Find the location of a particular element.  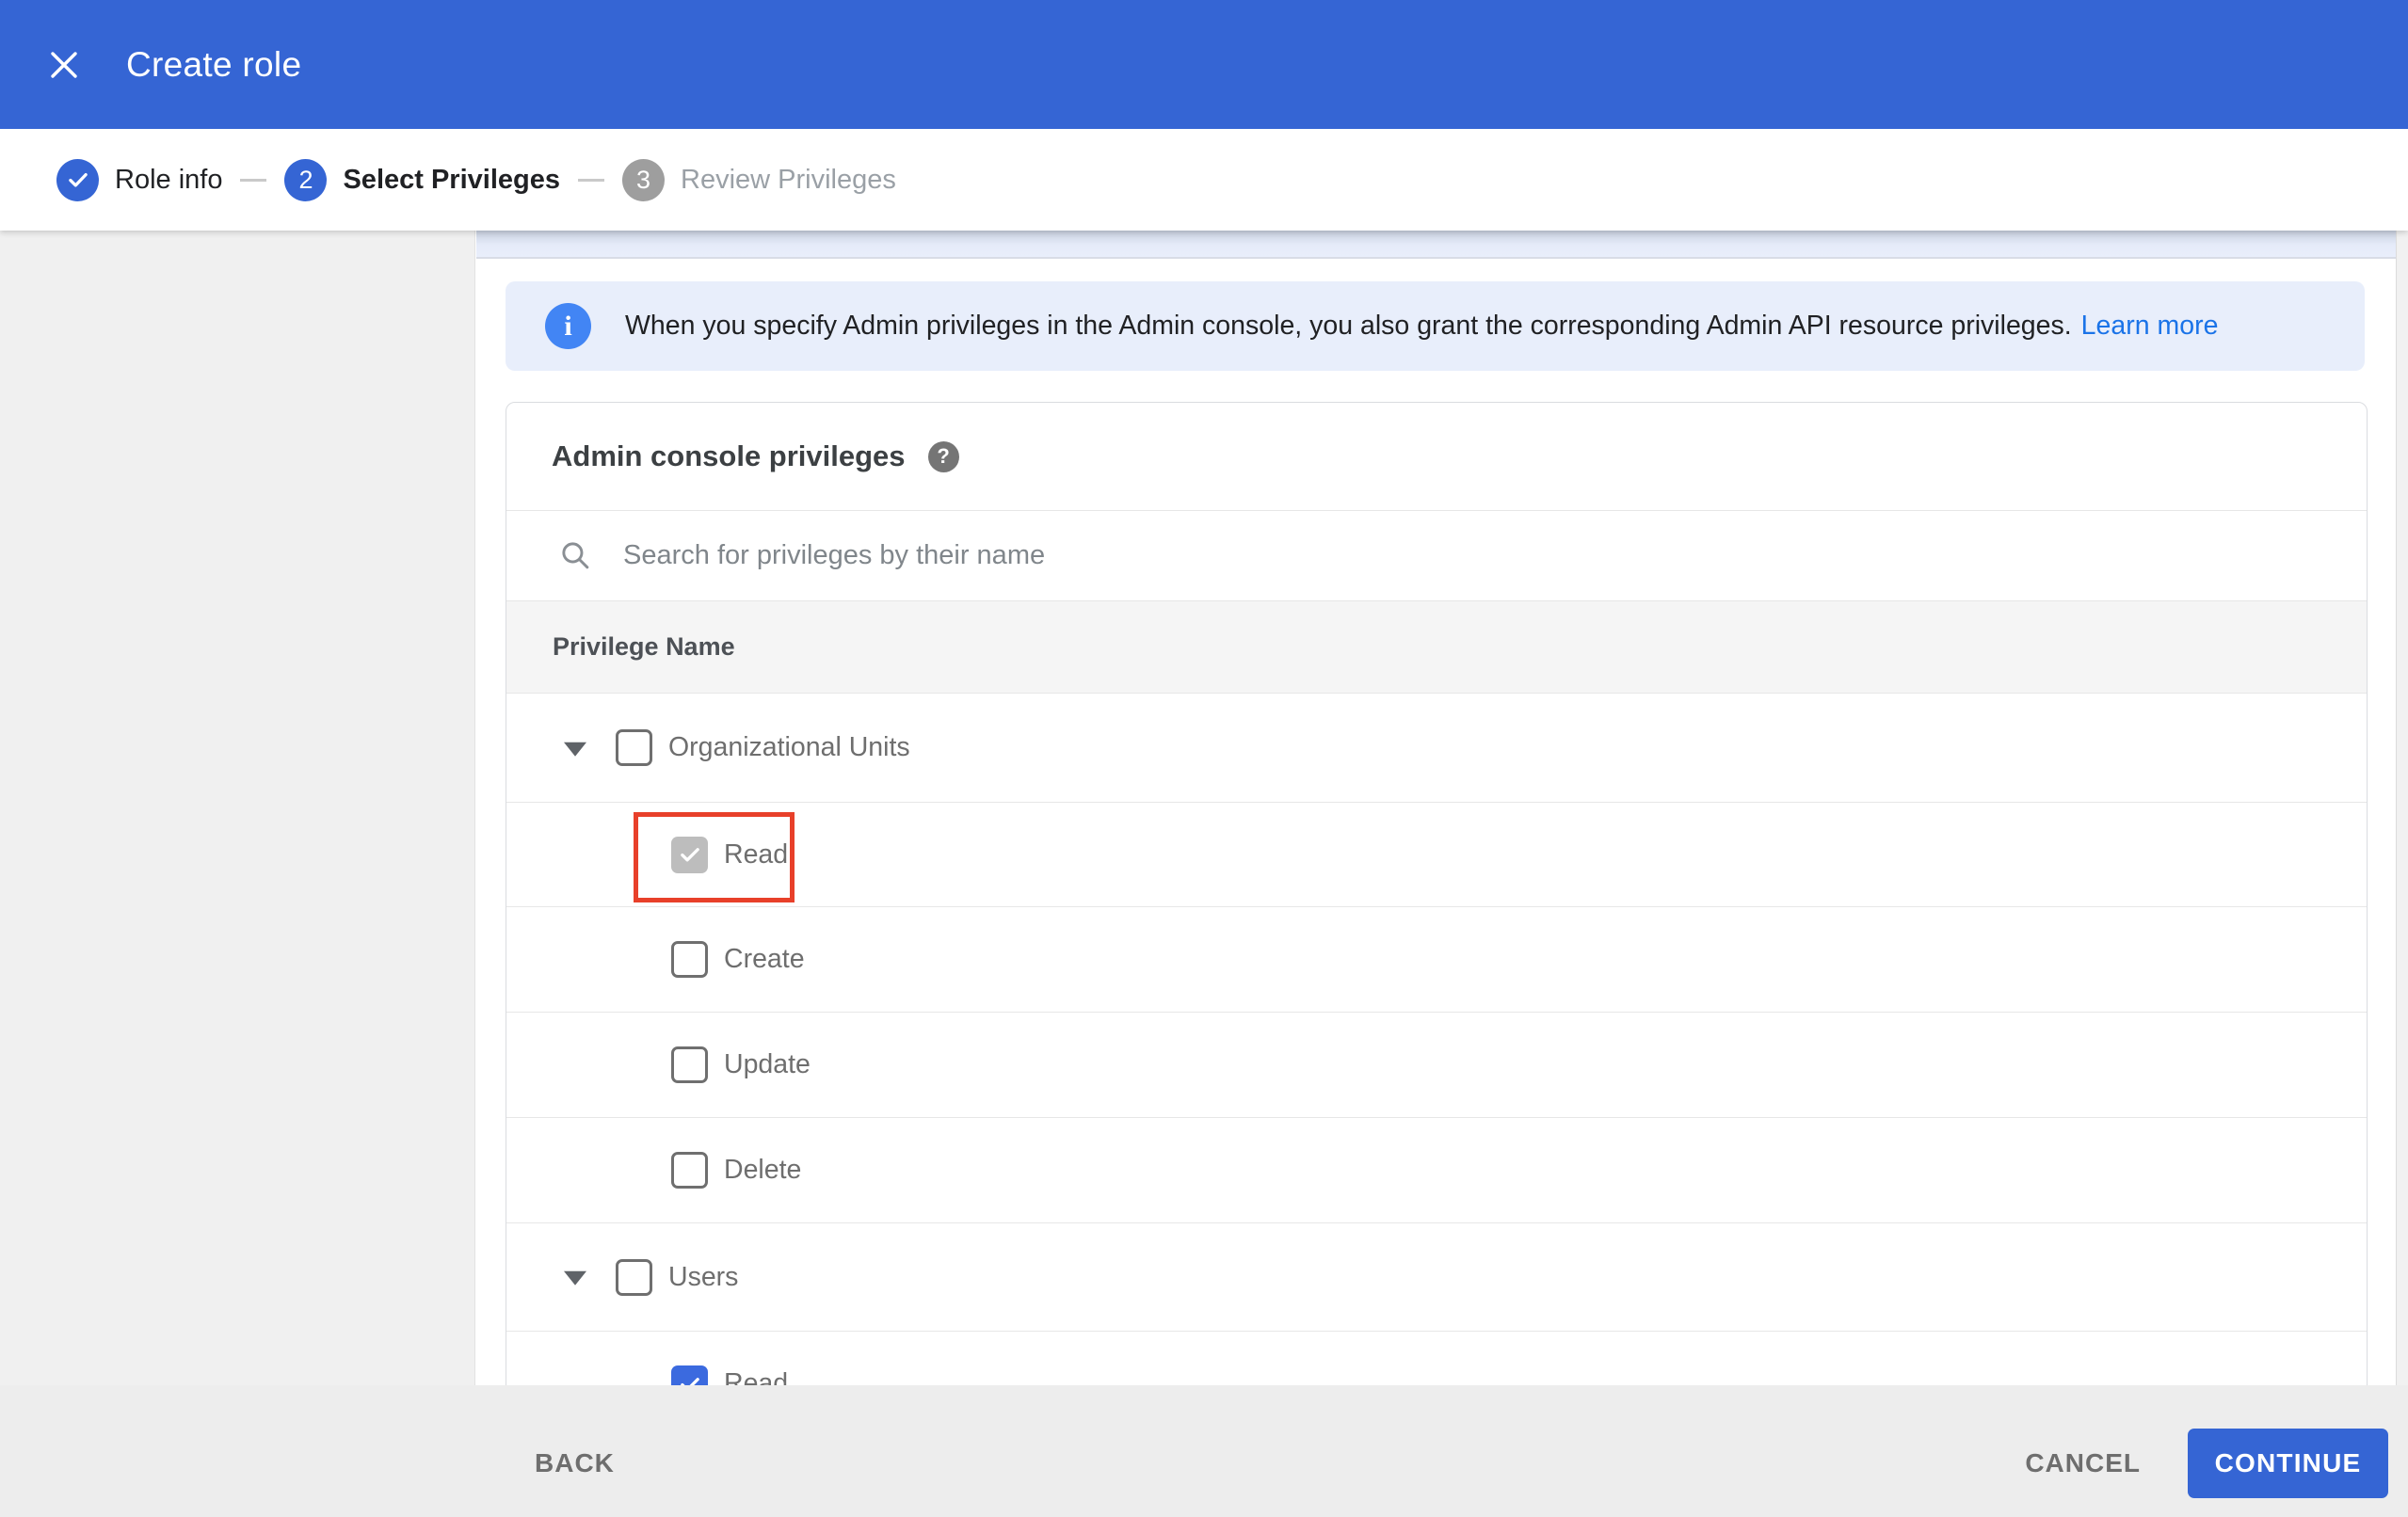

step-label: Select Privileges is located at coordinates (451, 179).